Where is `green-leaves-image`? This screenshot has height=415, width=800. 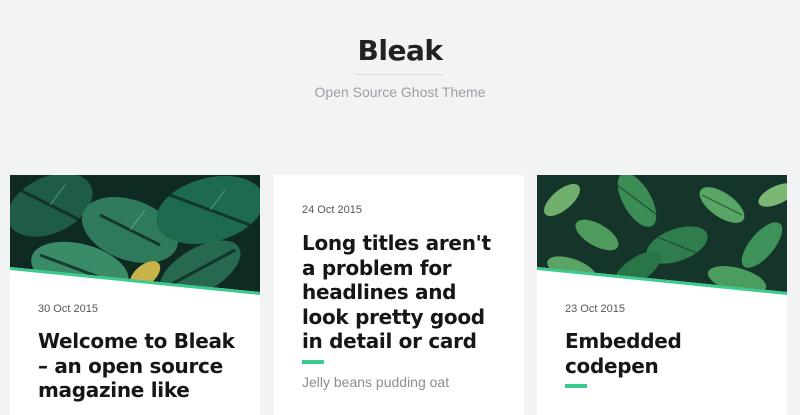 green-leaves-image is located at coordinates (662, 235).